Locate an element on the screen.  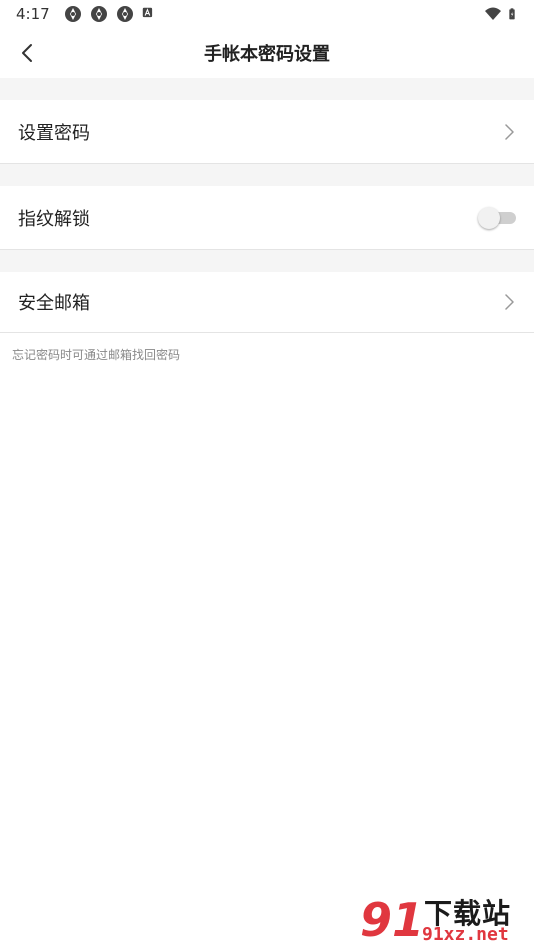
battery-icon is located at coordinates (512, 14).